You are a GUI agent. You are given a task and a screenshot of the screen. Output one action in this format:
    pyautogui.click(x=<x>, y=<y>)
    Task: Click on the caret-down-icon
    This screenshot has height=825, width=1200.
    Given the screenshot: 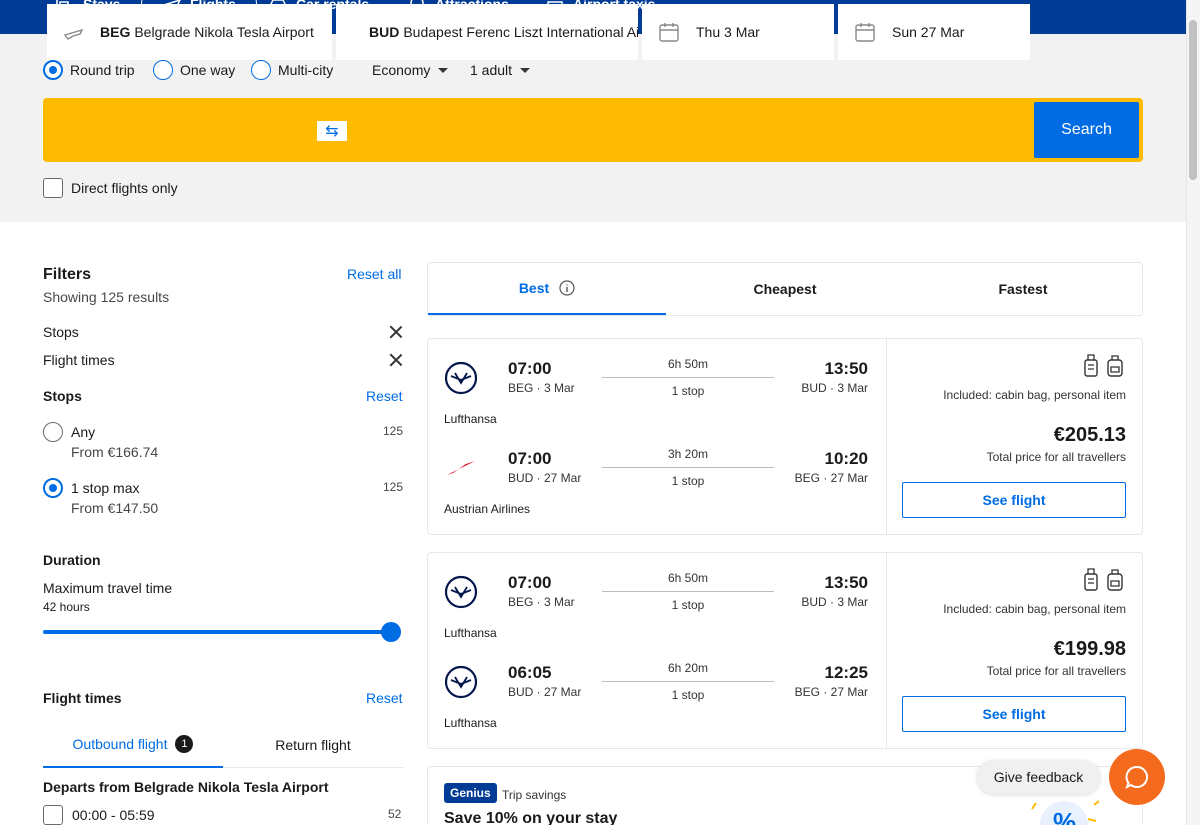 What is the action you would take?
    pyautogui.click(x=525, y=70)
    